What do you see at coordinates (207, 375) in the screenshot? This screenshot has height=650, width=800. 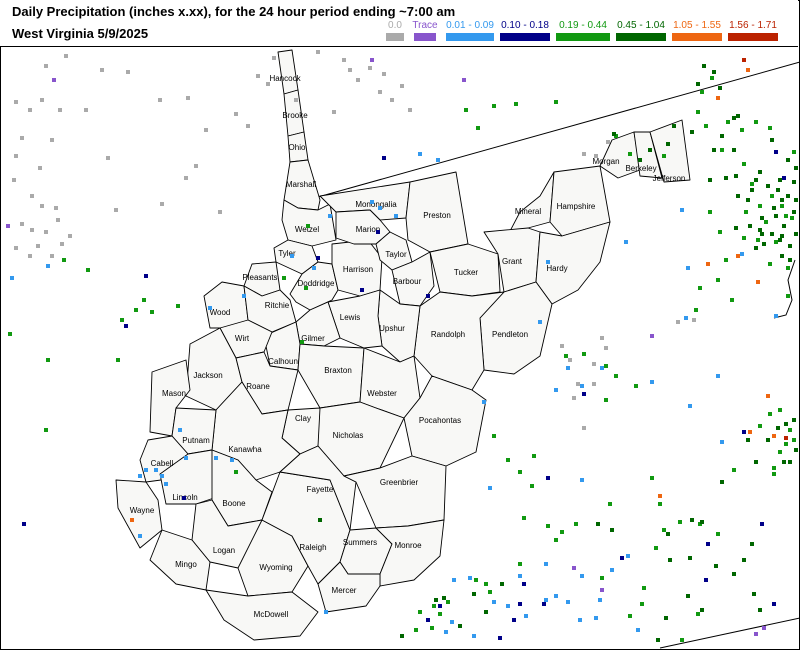 I see `county-label-jackson: Jackson` at bounding box center [207, 375].